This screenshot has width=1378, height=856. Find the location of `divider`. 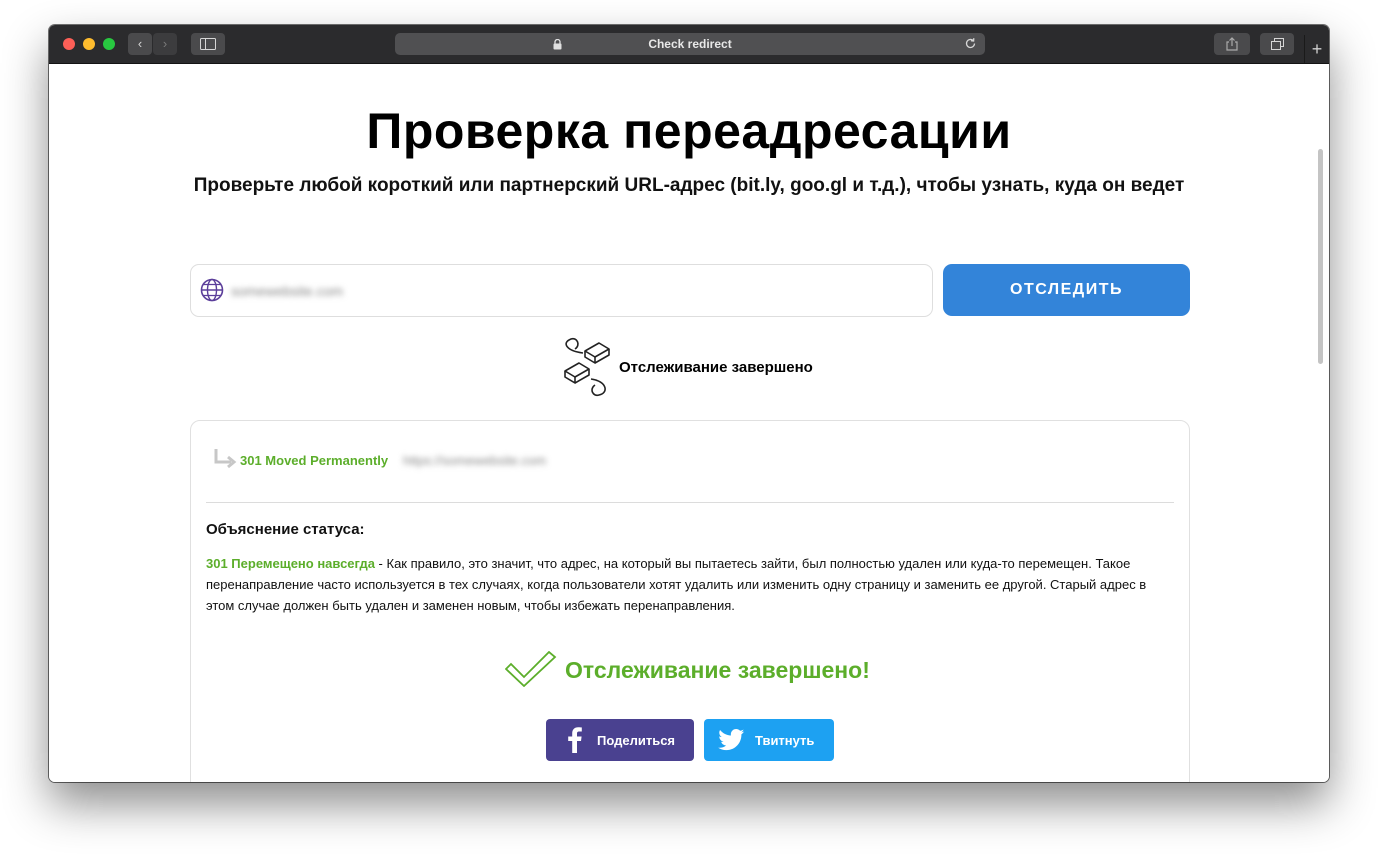

divider is located at coordinates (690, 502).